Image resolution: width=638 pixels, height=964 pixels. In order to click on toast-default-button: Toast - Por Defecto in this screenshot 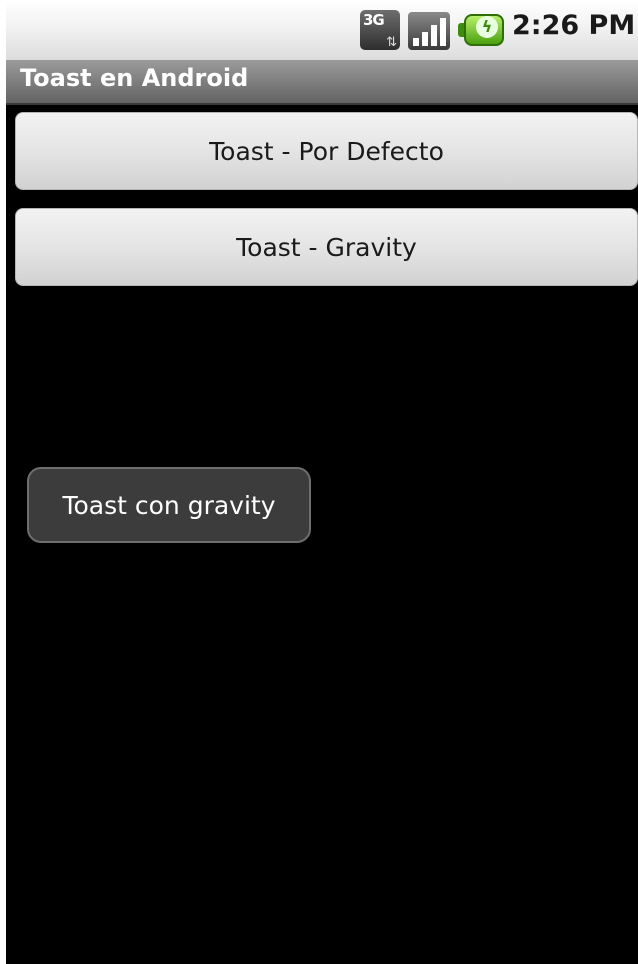, I will do `click(326, 151)`.